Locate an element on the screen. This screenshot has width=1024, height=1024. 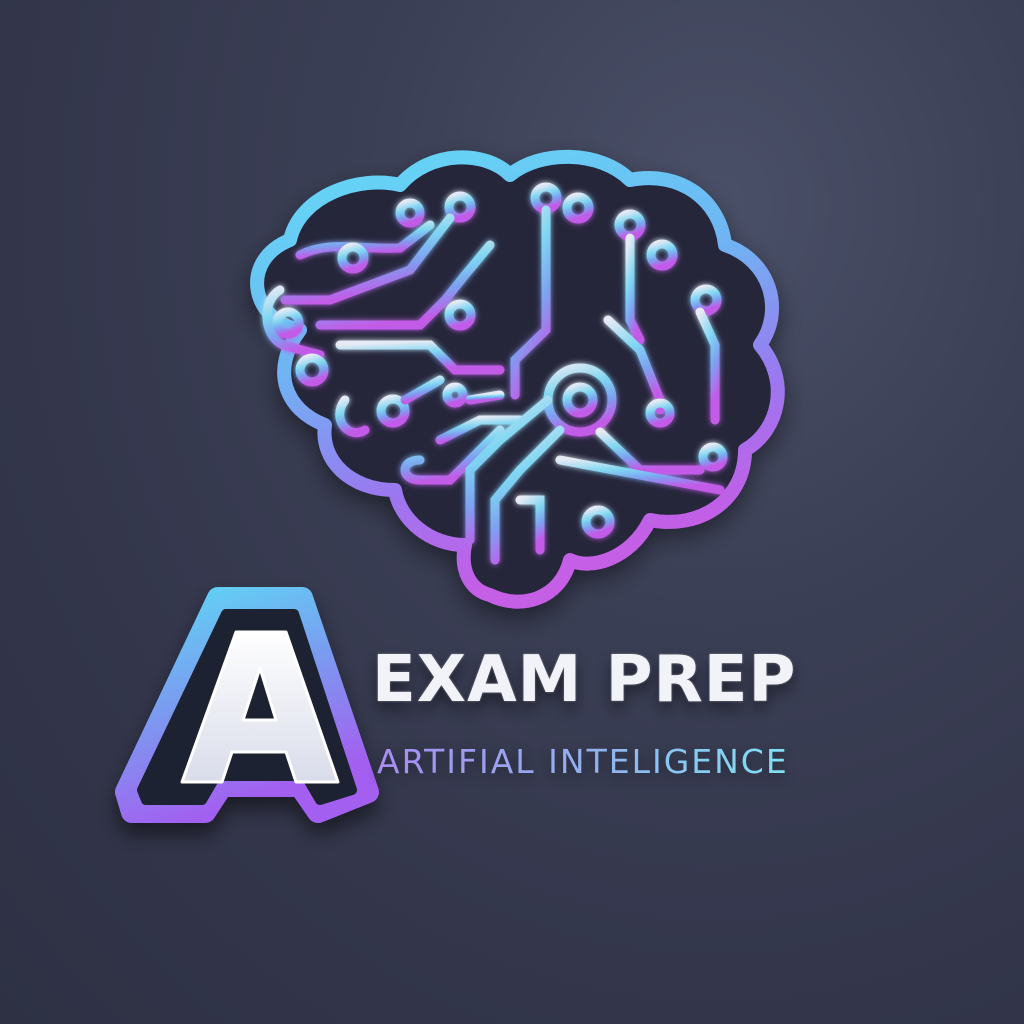
logo-title: EXAM PREP is located at coordinates (584, 680).